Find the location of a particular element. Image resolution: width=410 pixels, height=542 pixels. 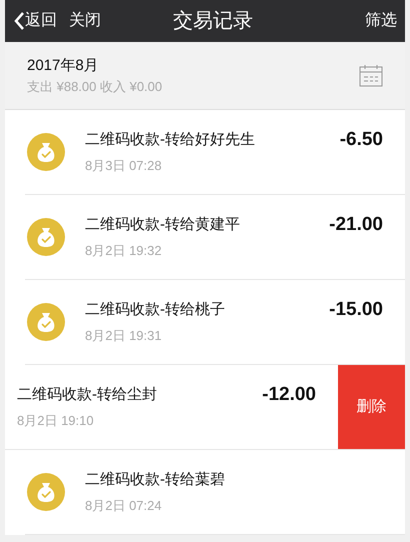

transaction-row: 二维码收款-转给黄建平 8月2日 19:32 -21.00 is located at coordinates (215, 237).